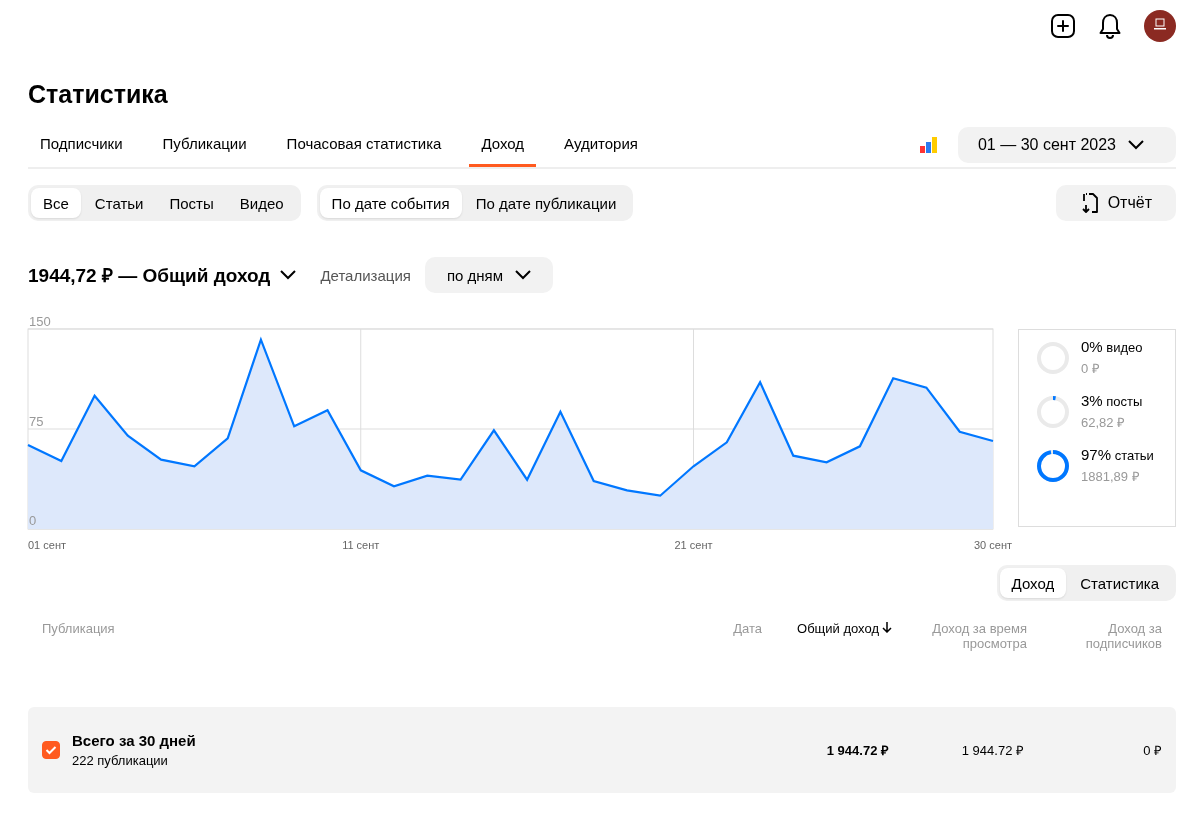 This screenshot has width=1200, height=829. Describe the element at coordinates (1063, 26) in the screenshot. I see `add-icon` at that location.